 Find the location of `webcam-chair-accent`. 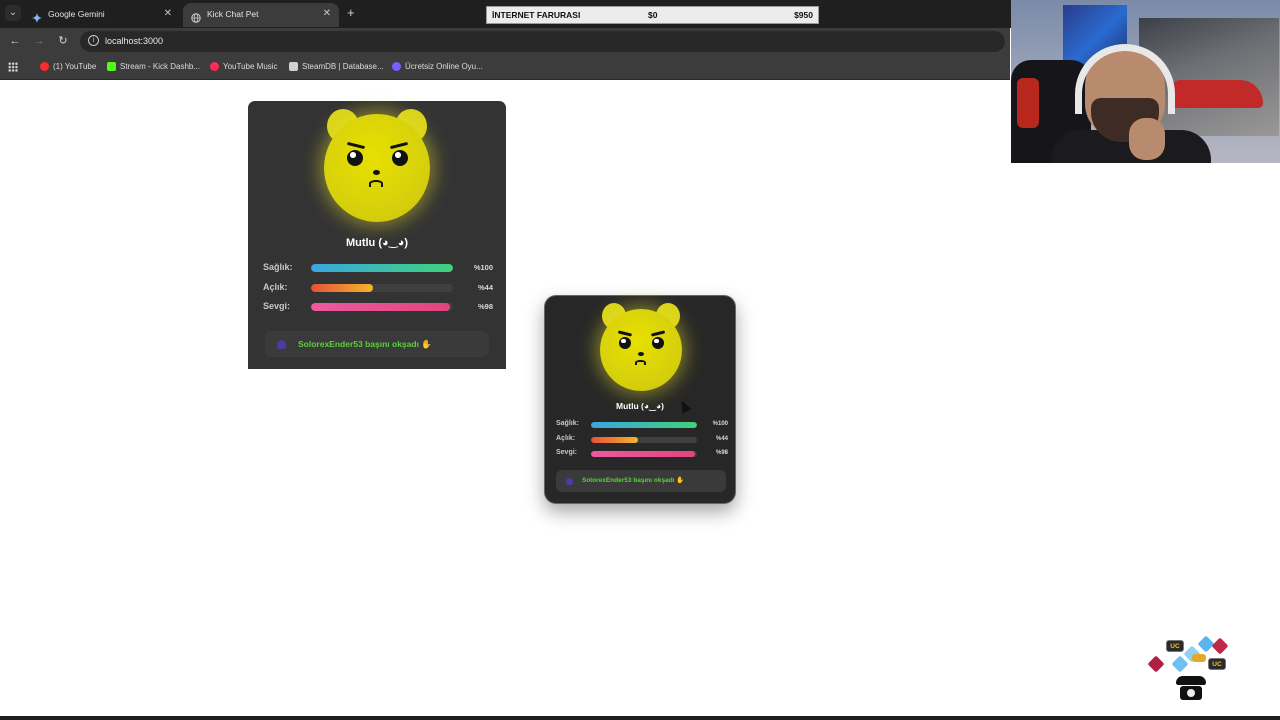

webcam-chair-accent is located at coordinates (1028, 103).